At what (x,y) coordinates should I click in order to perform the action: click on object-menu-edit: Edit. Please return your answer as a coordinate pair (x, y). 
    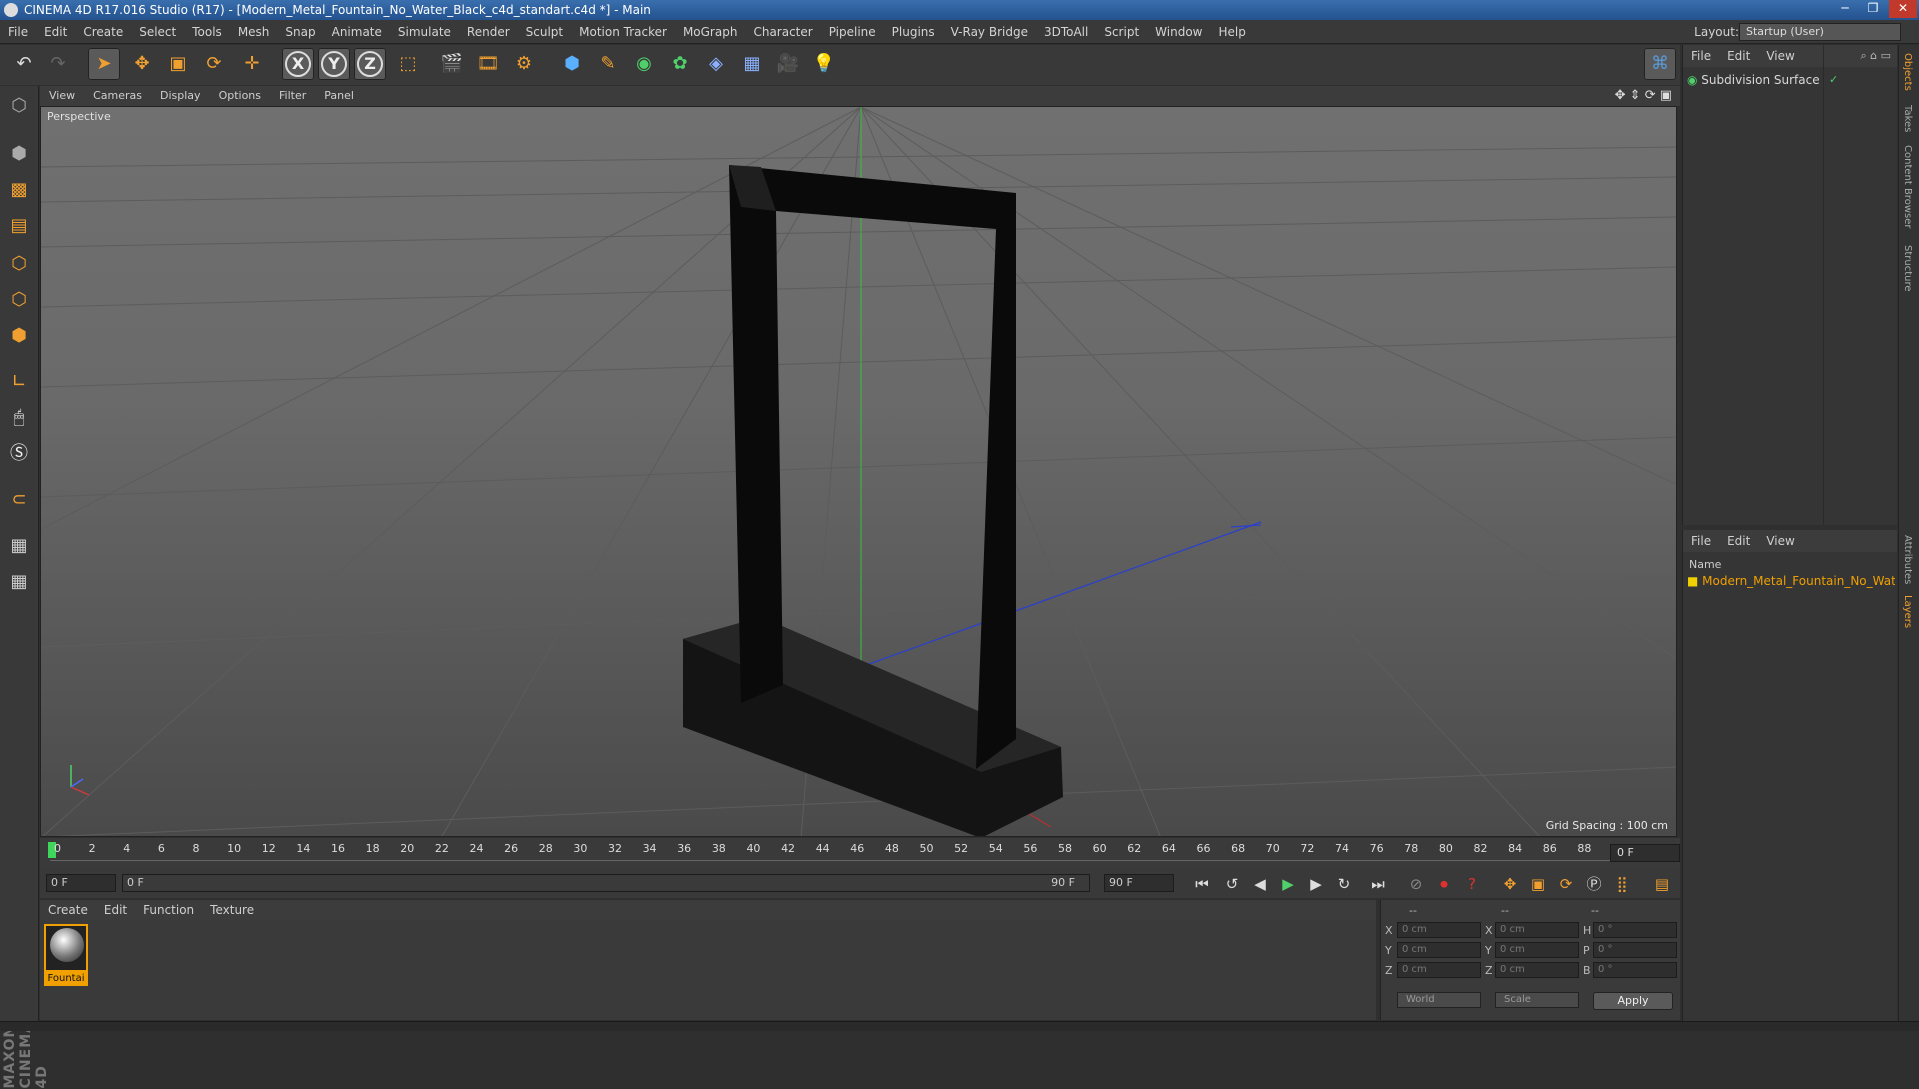
    Looking at the image, I should click on (1738, 56).